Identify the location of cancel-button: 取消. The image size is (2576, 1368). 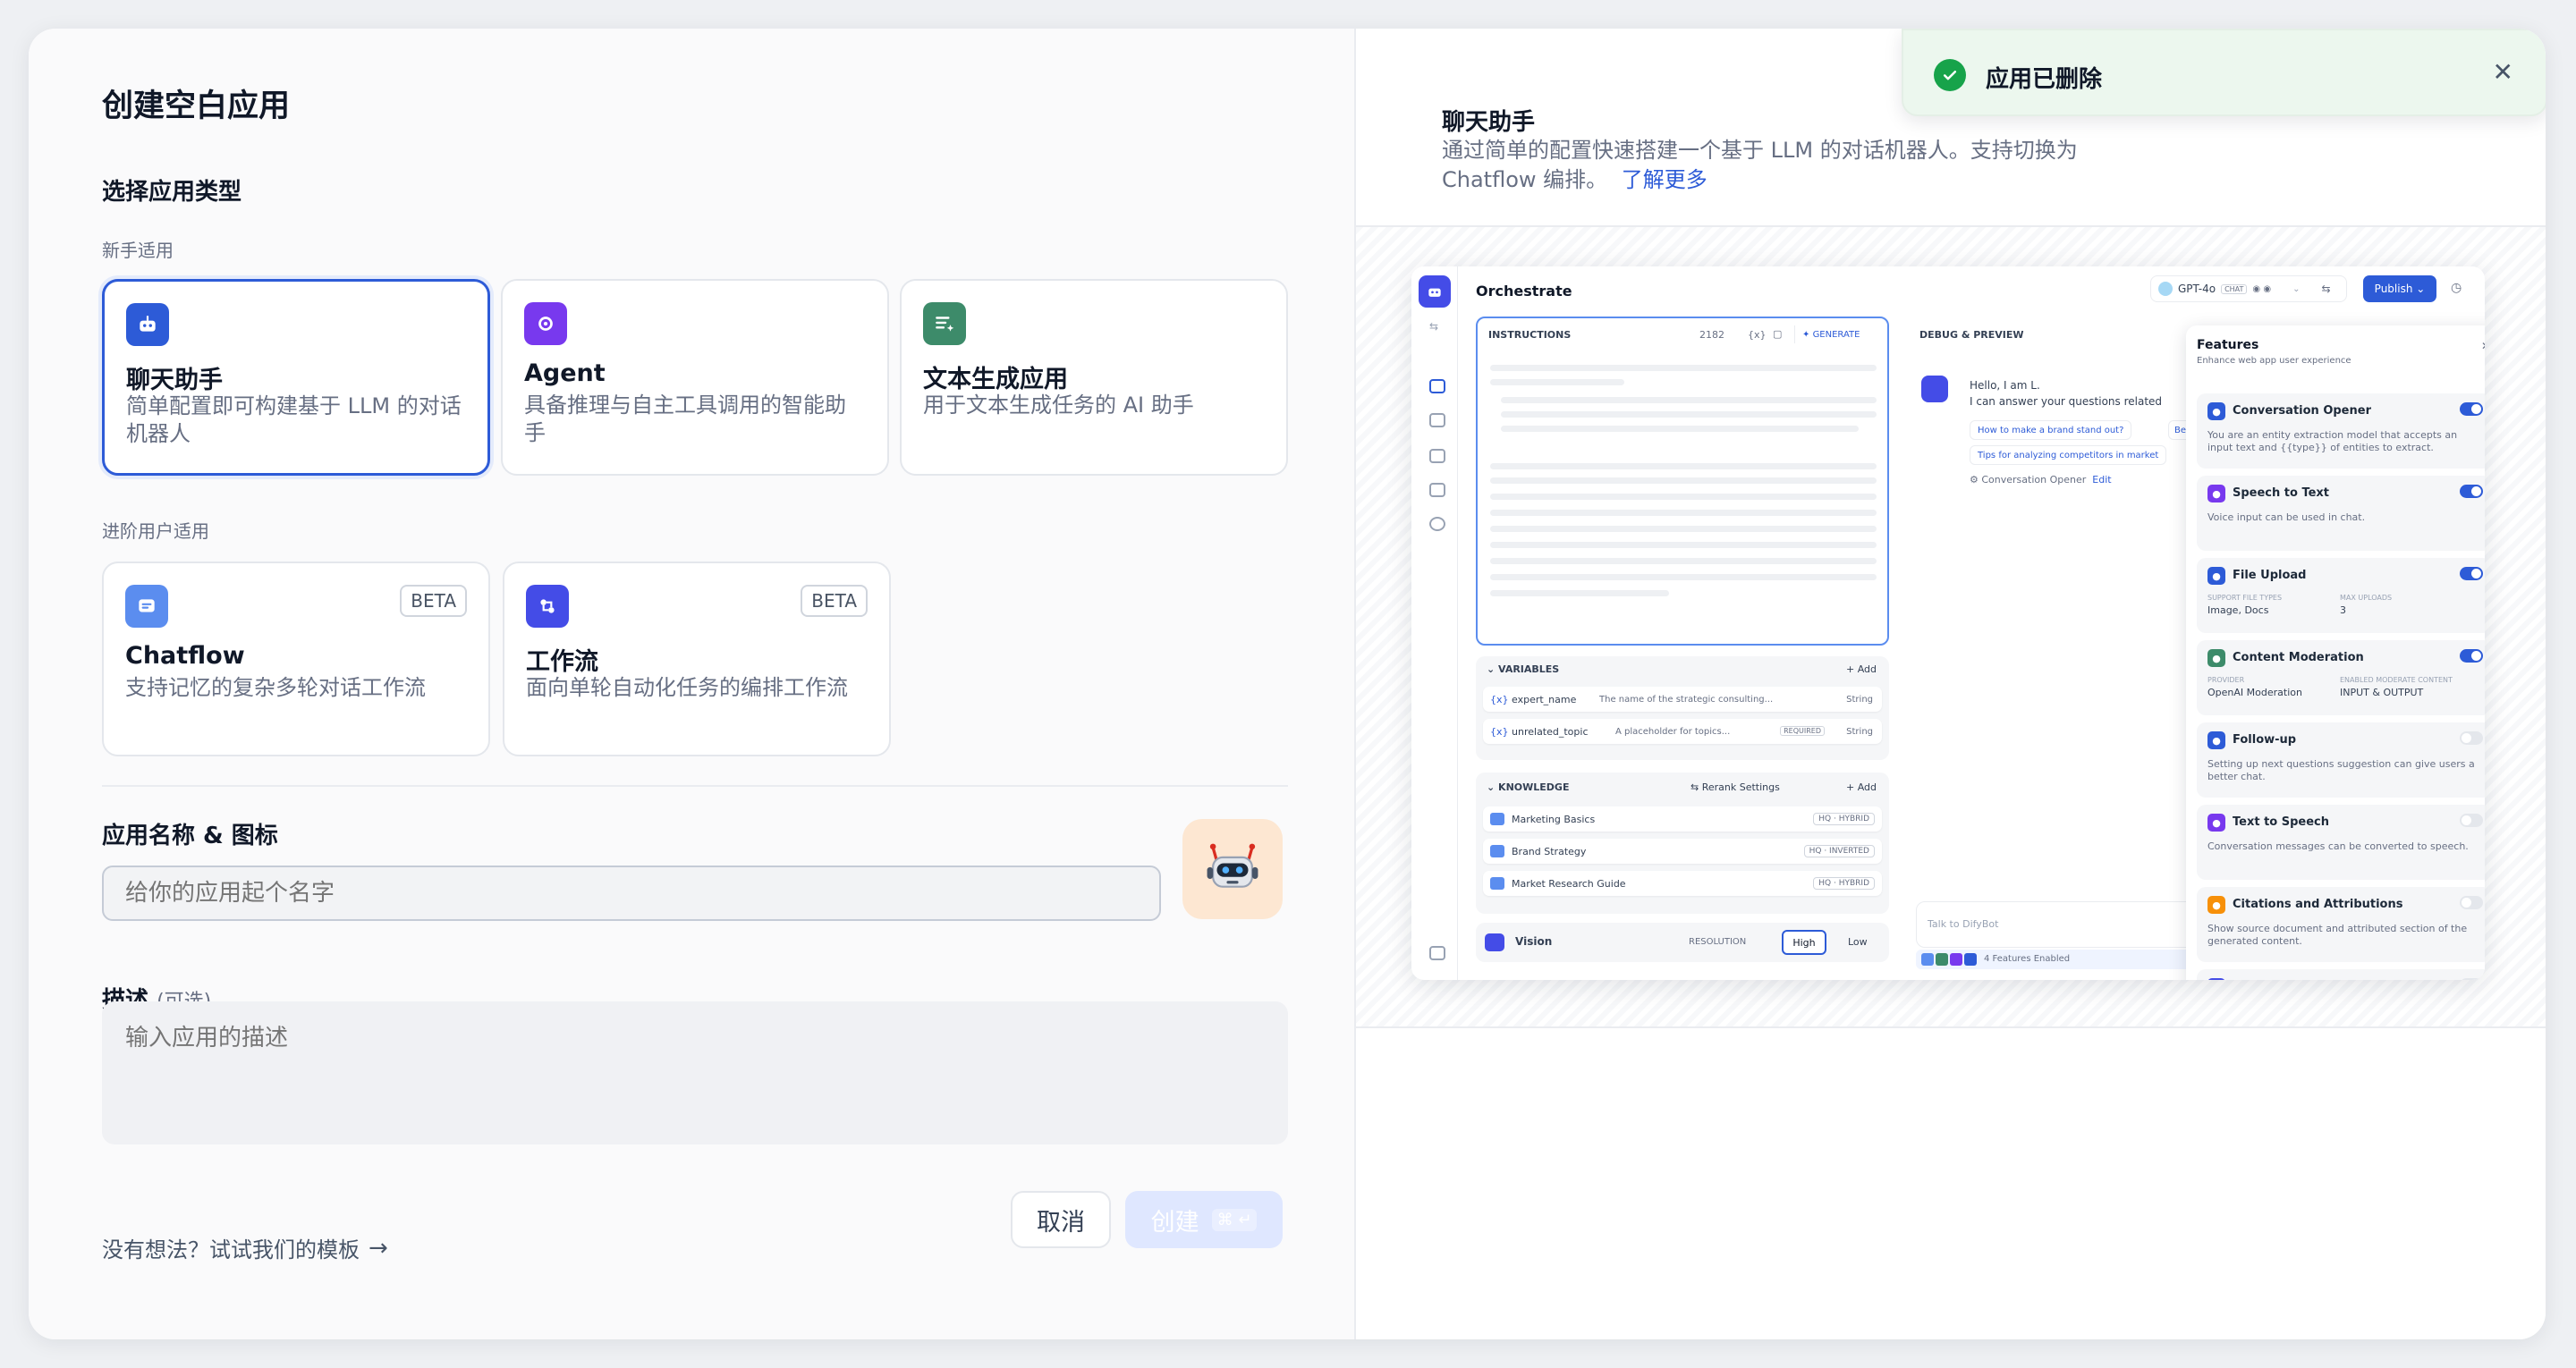
(1061, 1220).